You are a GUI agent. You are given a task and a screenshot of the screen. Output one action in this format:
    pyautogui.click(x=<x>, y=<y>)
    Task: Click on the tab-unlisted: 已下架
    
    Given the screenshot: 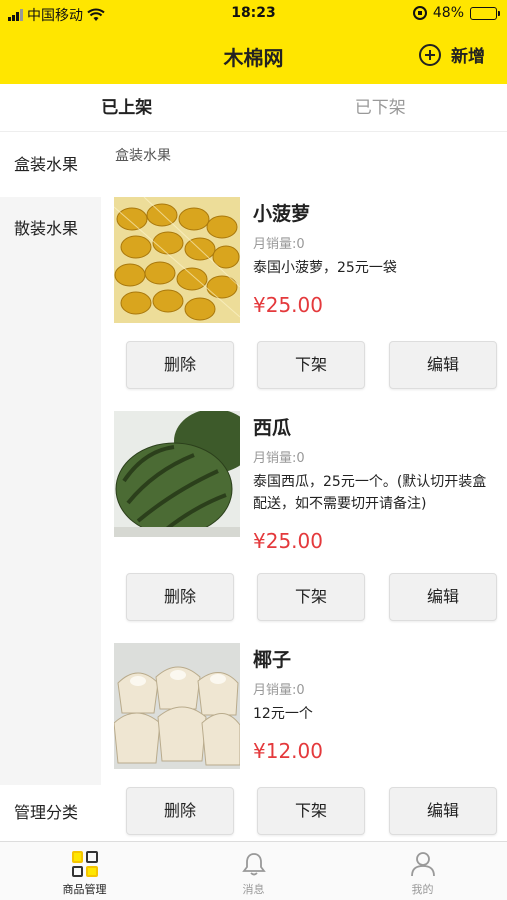 What is the action you would take?
    pyautogui.click(x=380, y=107)
    